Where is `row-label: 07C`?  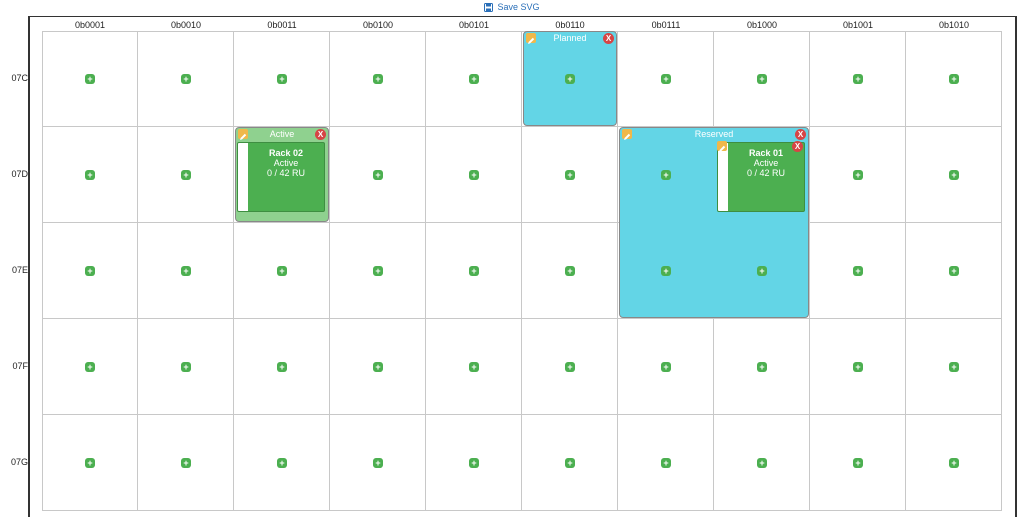
row-label: 07C is located at coordinates (19, 78).